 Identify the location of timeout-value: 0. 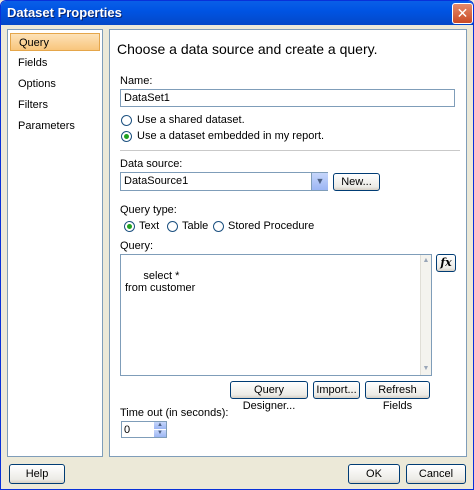
(127, 430).